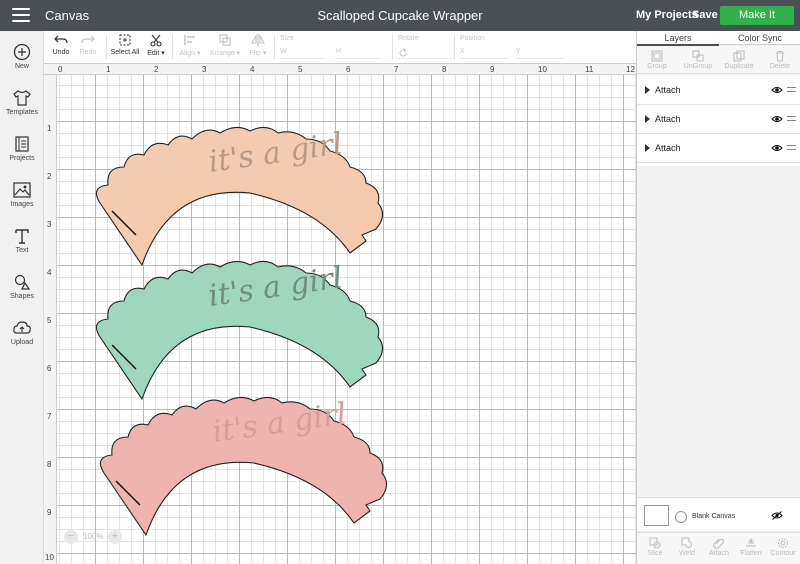 This screenshot has height=564, width=800. What do you see at coordinates (49, 176) in the screenshot?
I see `ruler-tick-label: 2` at bounding box center [49, 176].